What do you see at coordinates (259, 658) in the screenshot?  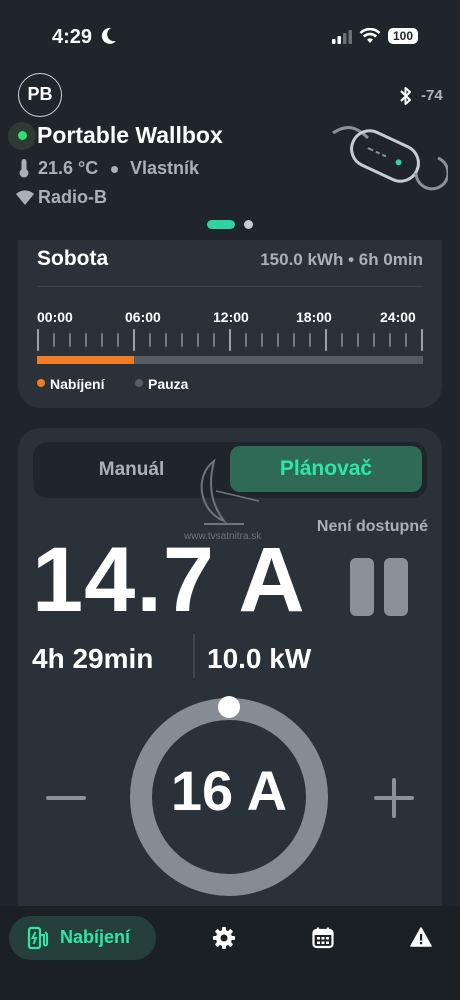 I see `charging-power: 10.0 kW` at bounding box center [259, 658].